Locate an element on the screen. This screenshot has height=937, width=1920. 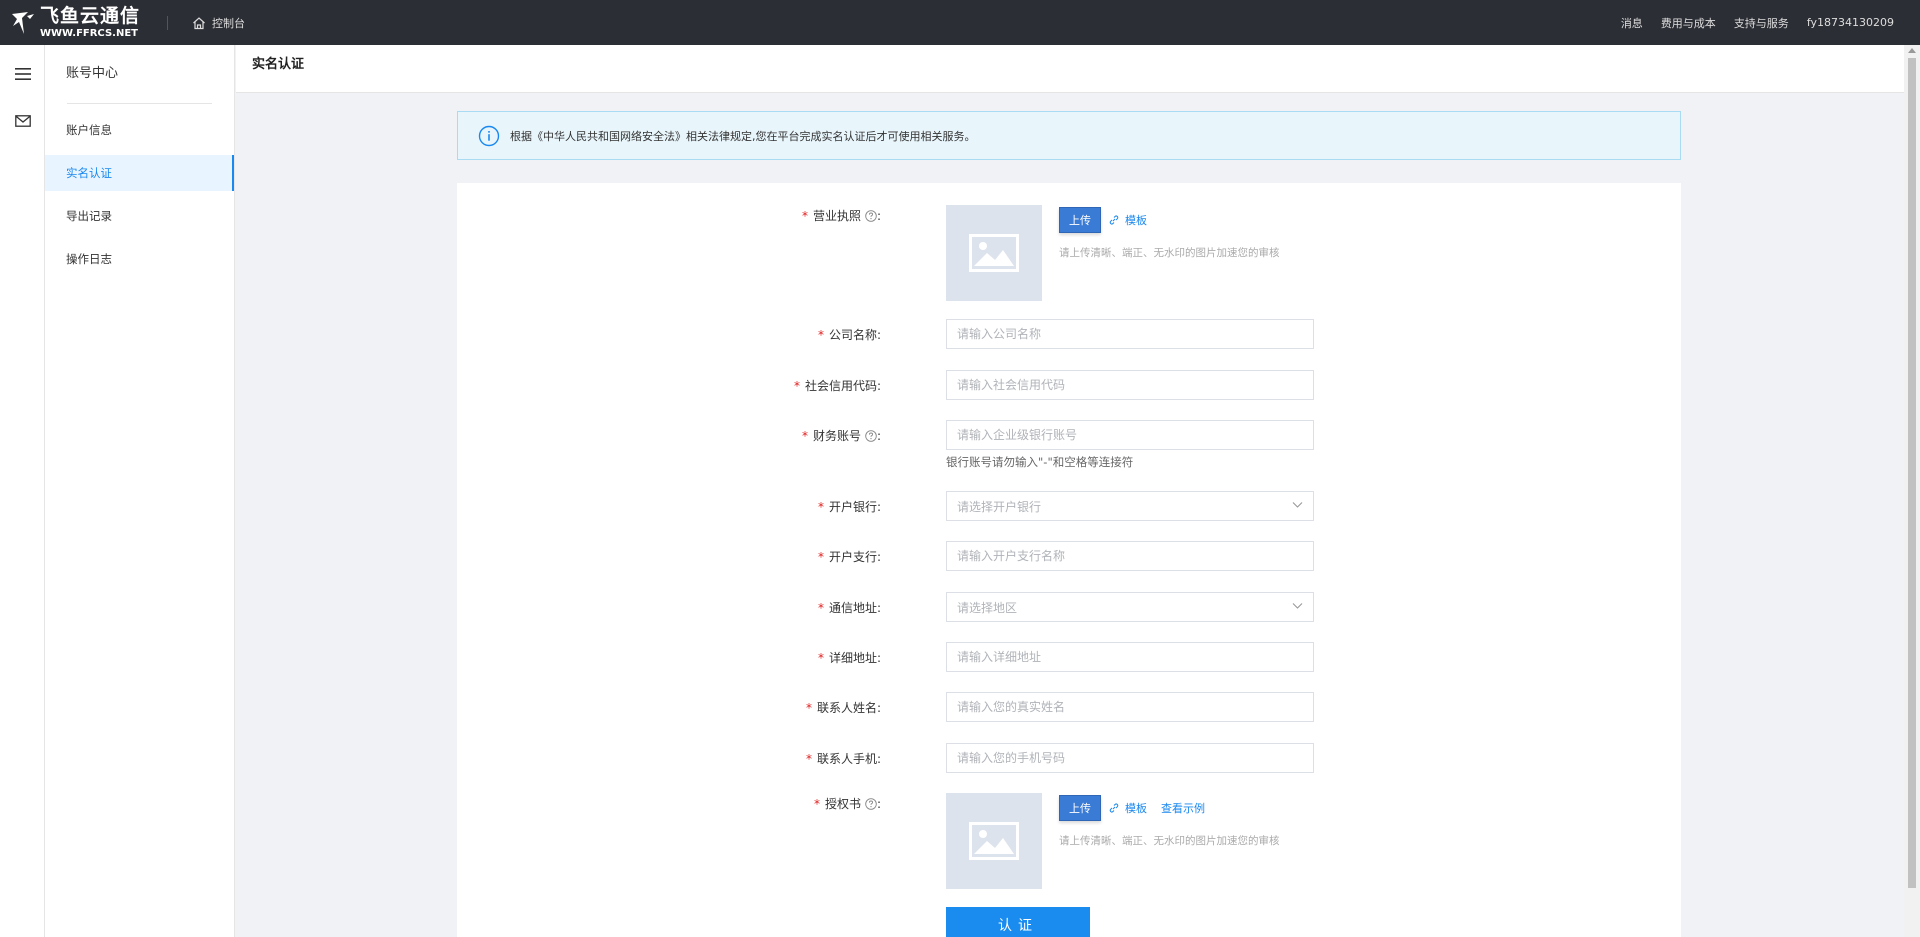
bank-select: 请选择开户银行 is located at coordinates (1130, 506).